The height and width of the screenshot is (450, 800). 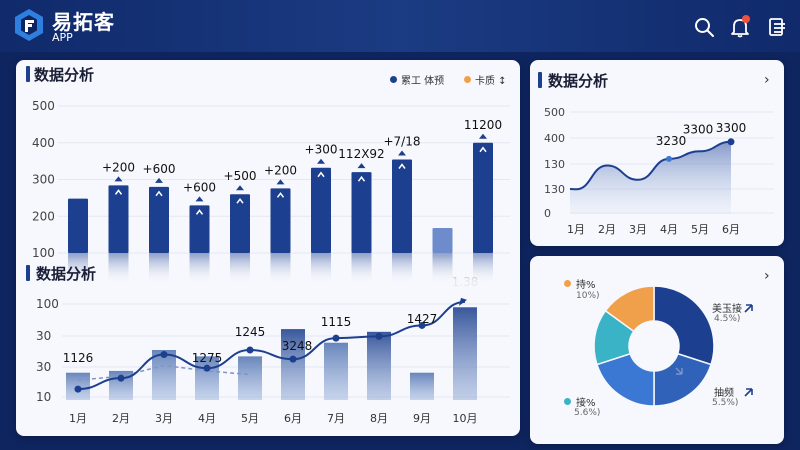 I want to click on pie-label-name: 美玉接, so click(x=727, y=309).